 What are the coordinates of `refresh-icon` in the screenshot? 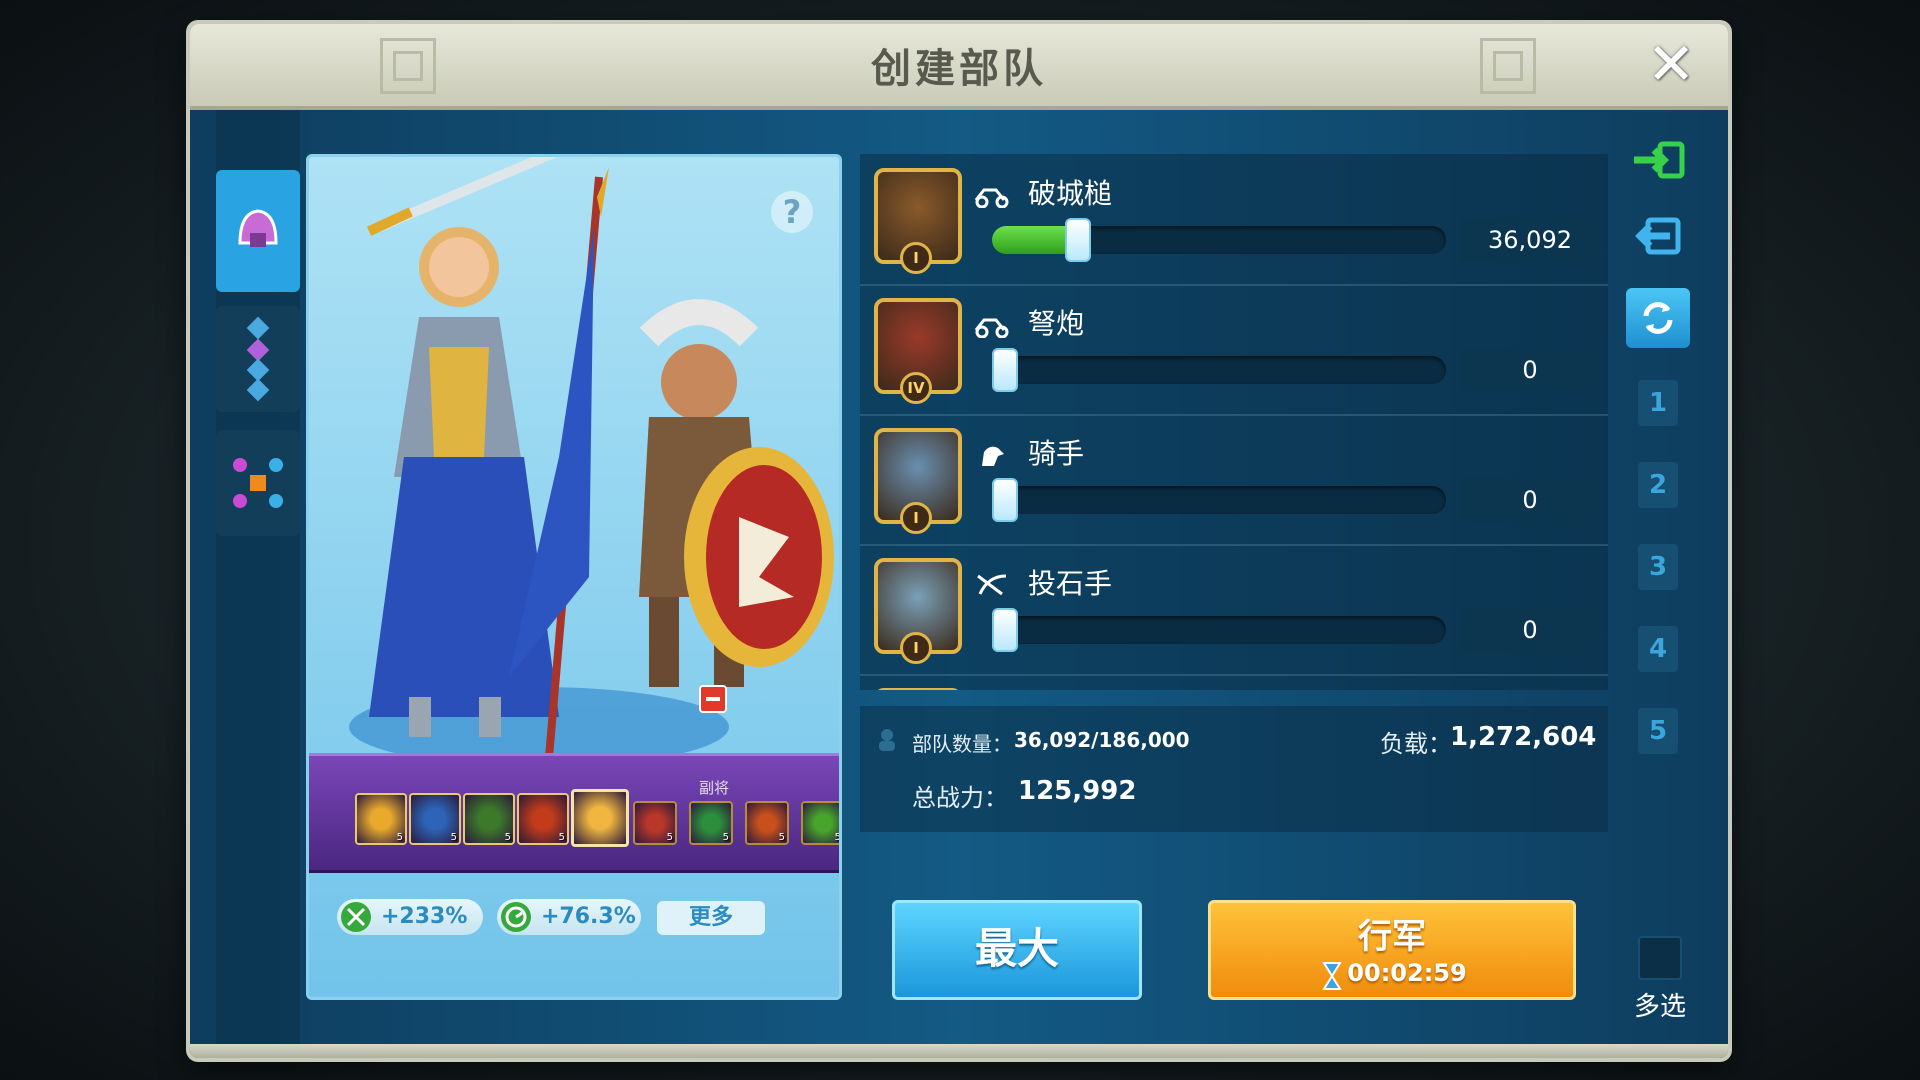 It's located at (1658, 318).